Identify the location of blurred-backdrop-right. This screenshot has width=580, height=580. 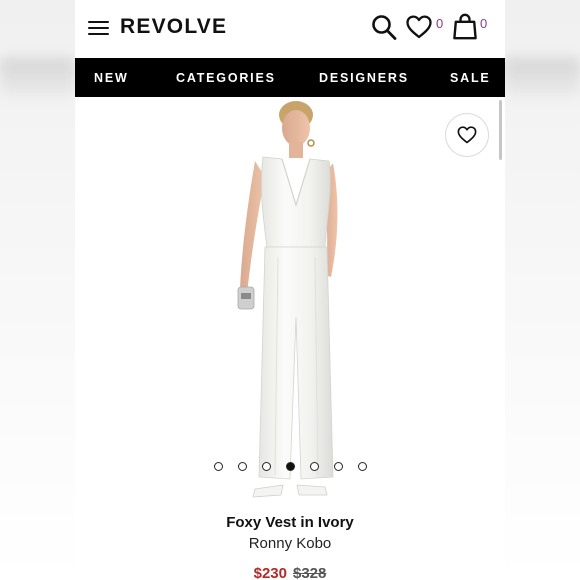
(542, 290).